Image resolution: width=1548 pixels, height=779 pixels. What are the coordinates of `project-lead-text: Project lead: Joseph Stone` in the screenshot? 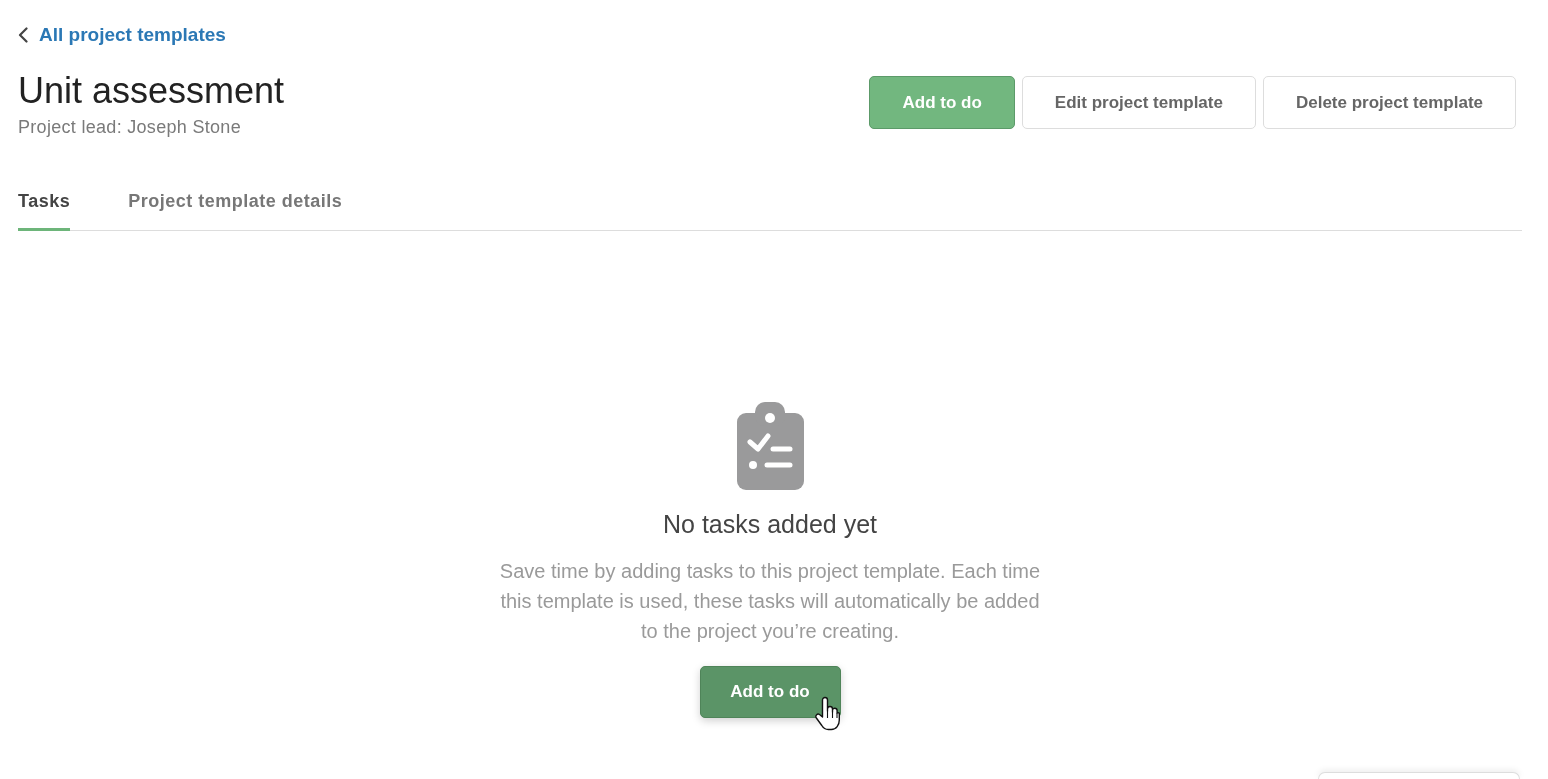 It's located at (130, 127).